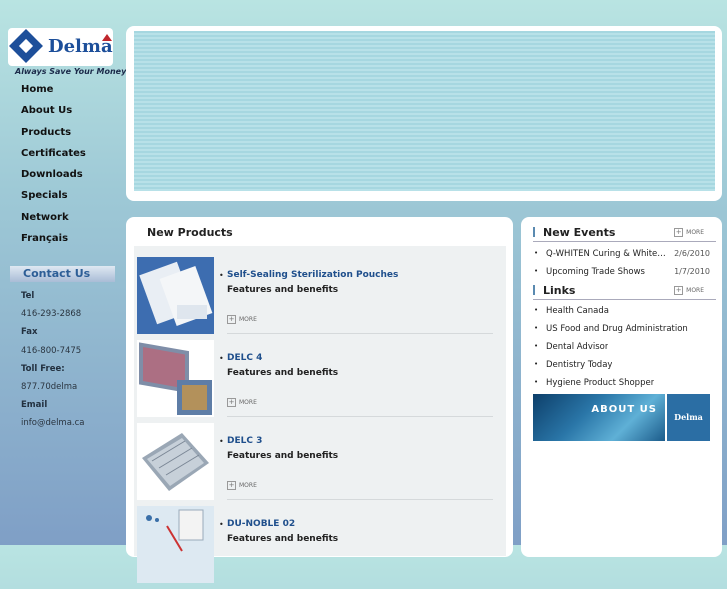 The width and height of the screenshot is (727, 589). I want to click on new-events-title: New Events, so click(579, 232).